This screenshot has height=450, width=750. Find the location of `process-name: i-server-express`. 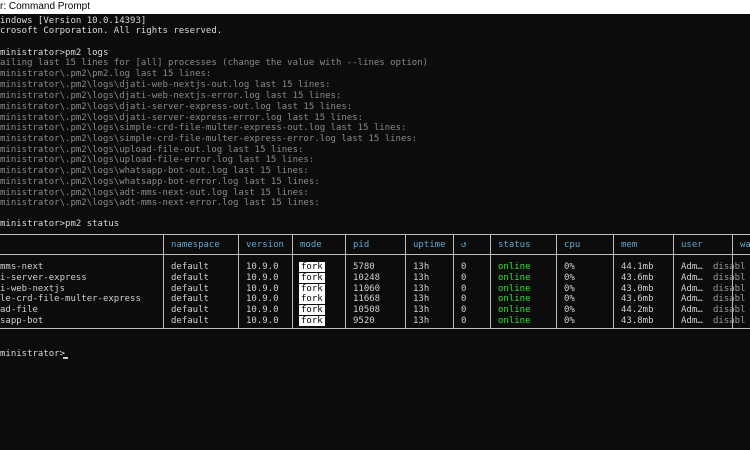

process-name: i-server-express is located at coordinates (43, 278).